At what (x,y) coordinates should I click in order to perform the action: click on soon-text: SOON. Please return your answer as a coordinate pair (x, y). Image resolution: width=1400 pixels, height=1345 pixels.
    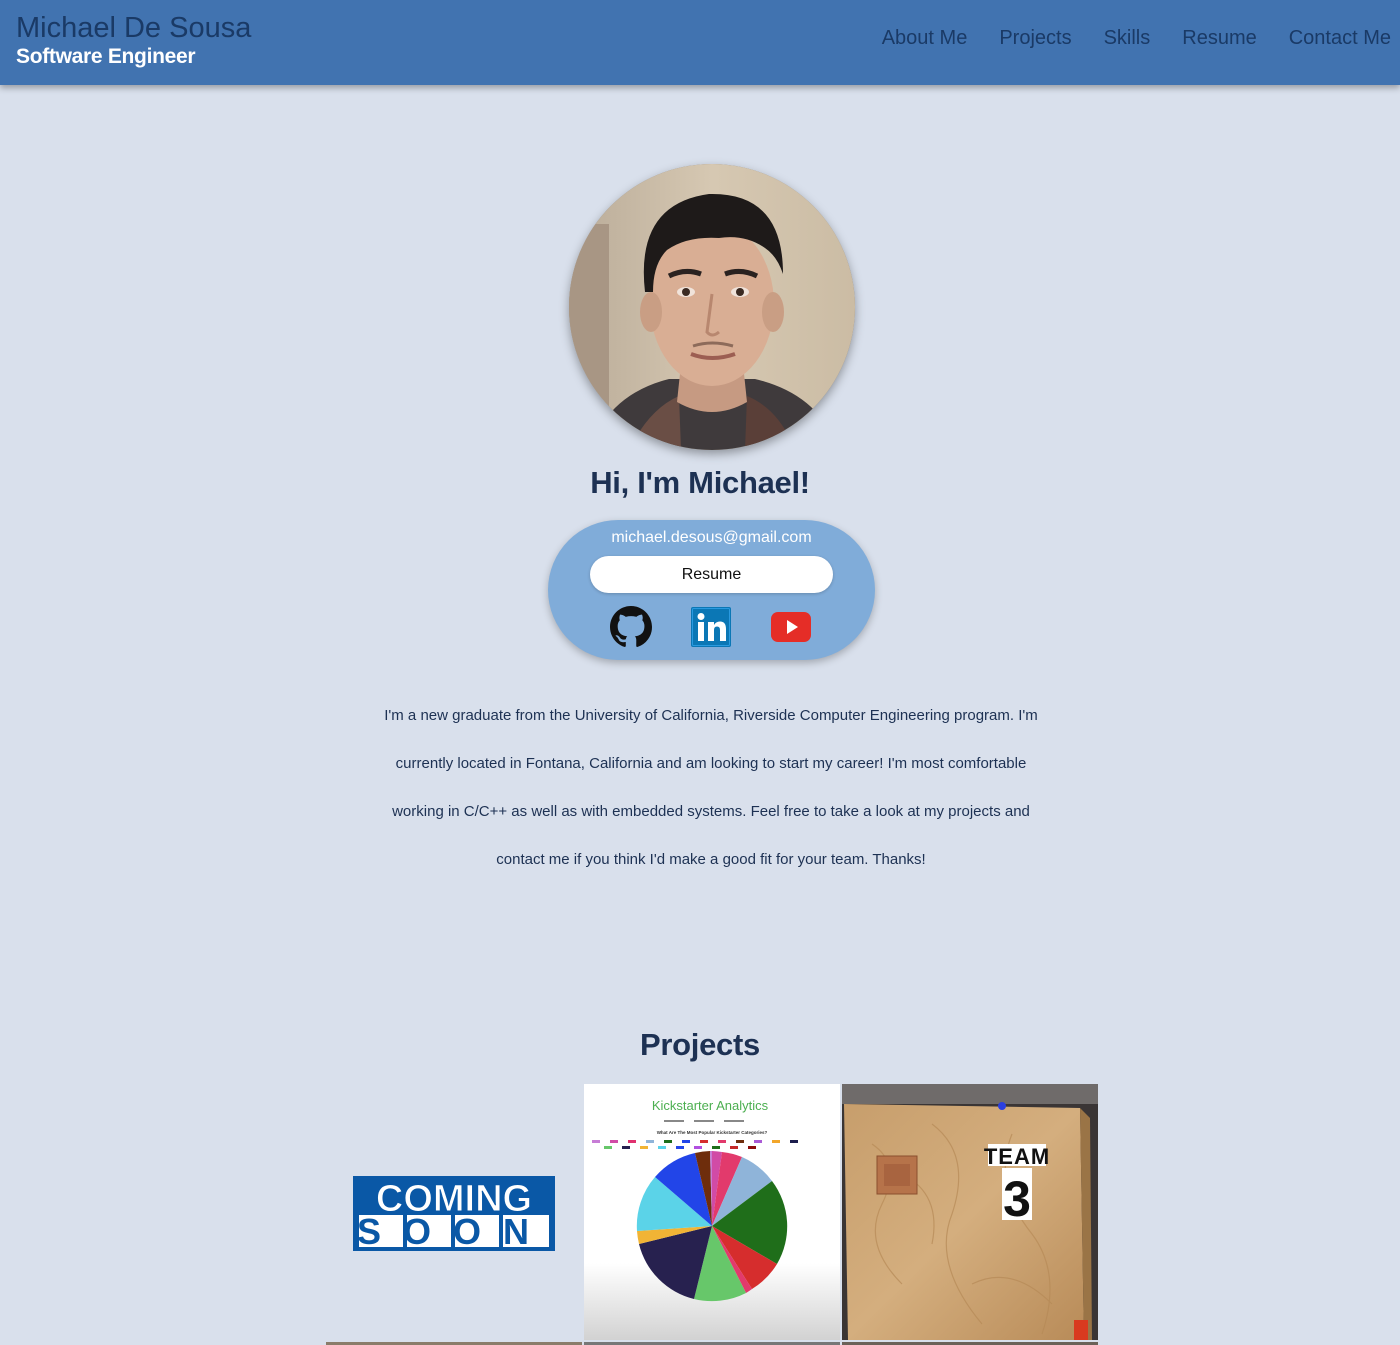
    Looking at the image, I should click on (454, 1231).